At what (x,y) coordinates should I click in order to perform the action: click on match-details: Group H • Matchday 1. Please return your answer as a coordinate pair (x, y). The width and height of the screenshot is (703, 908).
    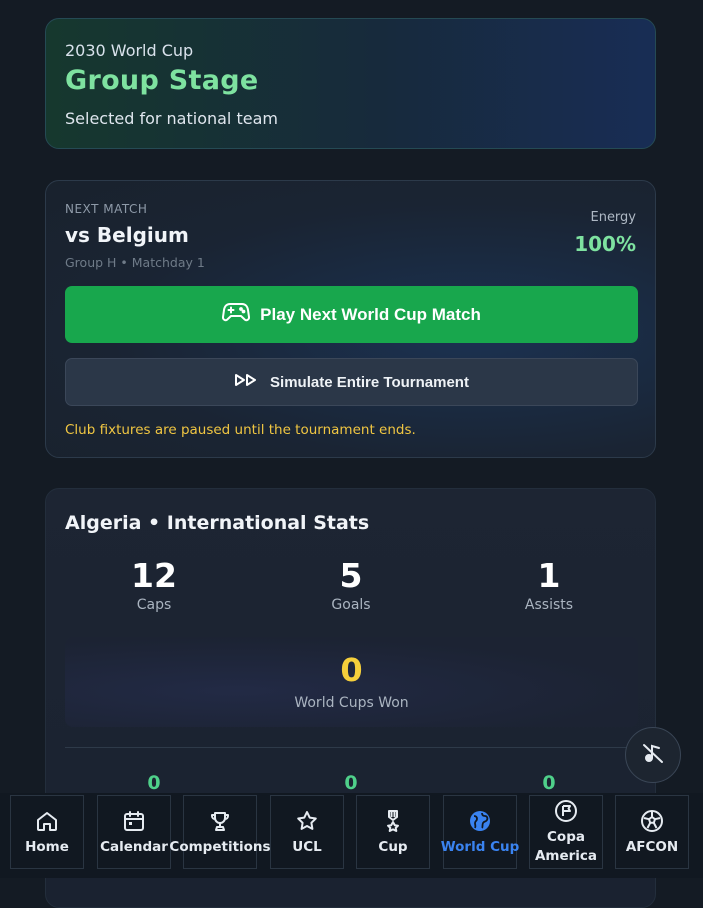
    Looking at the image, I should click on (135, 262).